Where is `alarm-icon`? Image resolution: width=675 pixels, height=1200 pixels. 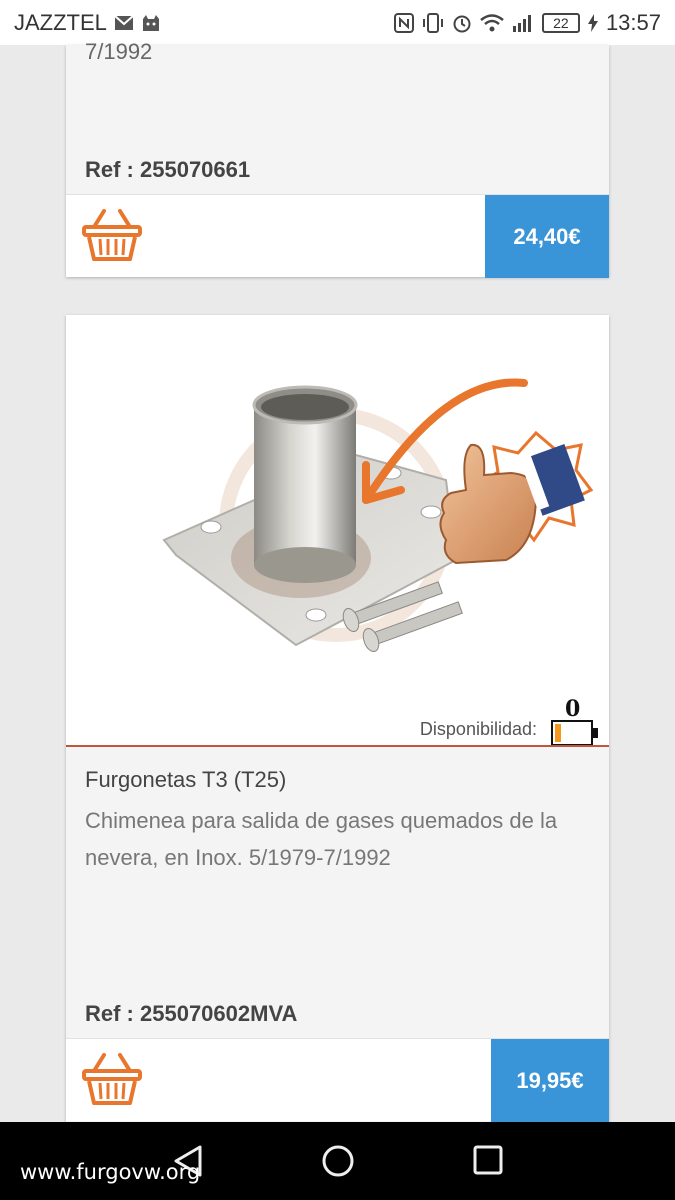
alarm-icon is located at coordinates (462, 23).